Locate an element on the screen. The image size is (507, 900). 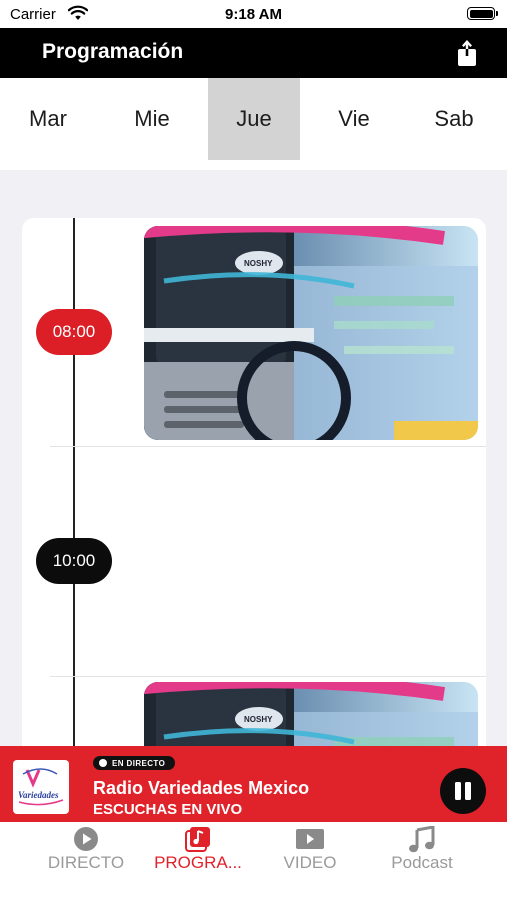
station-subtitle: ESCUCHAS EN VIVO is located at coordinates (168, 809).